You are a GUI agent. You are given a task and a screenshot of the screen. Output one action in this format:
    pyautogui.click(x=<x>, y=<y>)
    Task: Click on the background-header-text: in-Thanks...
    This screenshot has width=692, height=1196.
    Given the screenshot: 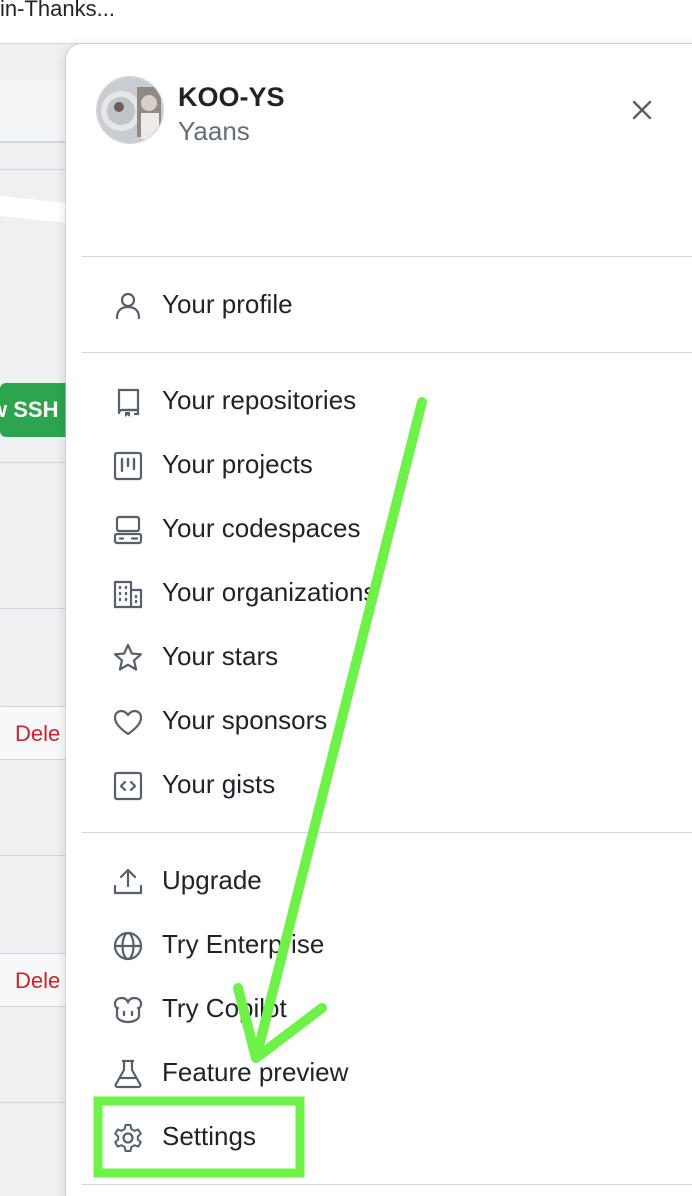 What is the action you would take?
    pyautogui.click(x=57, y=10)
    